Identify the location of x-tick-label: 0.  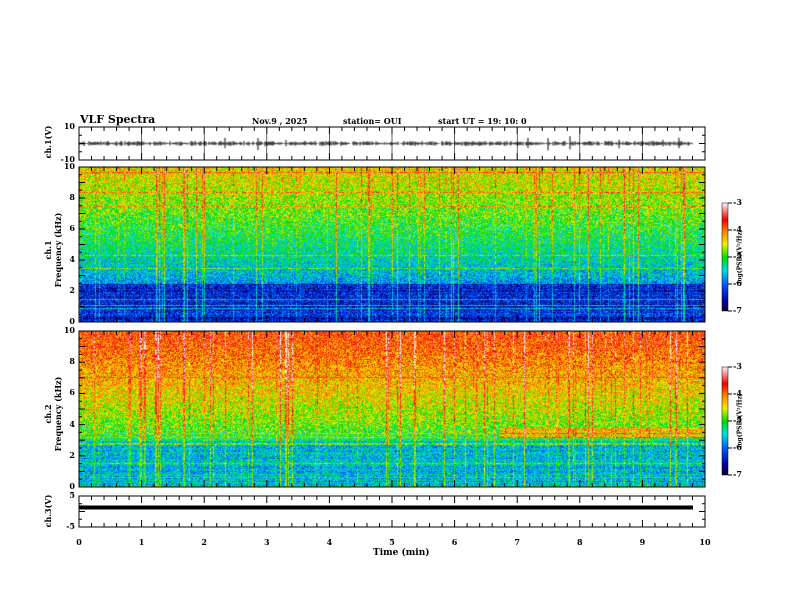
(79, 542).